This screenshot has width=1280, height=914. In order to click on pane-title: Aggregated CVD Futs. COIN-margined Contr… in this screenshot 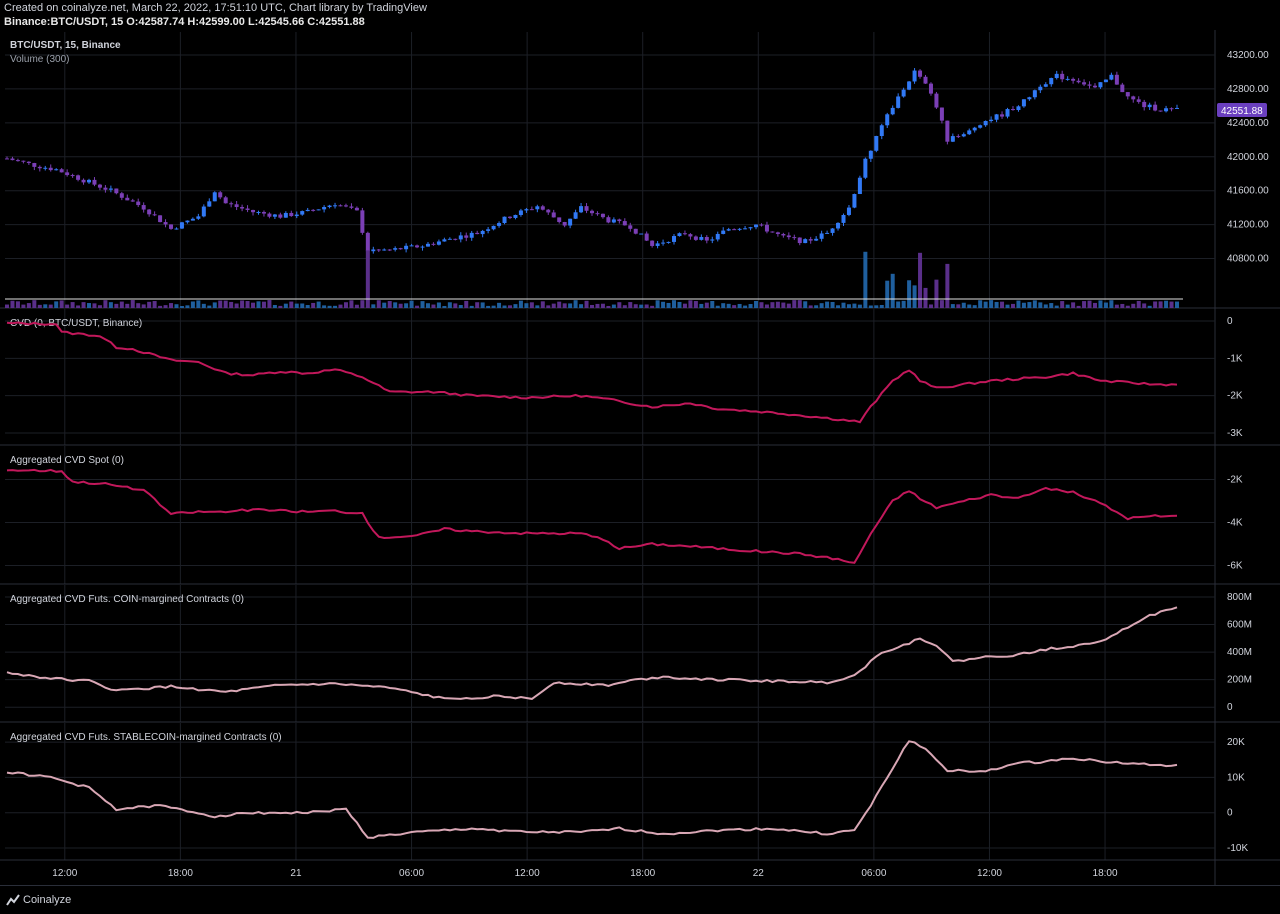, I will do `click(127, 599)`.